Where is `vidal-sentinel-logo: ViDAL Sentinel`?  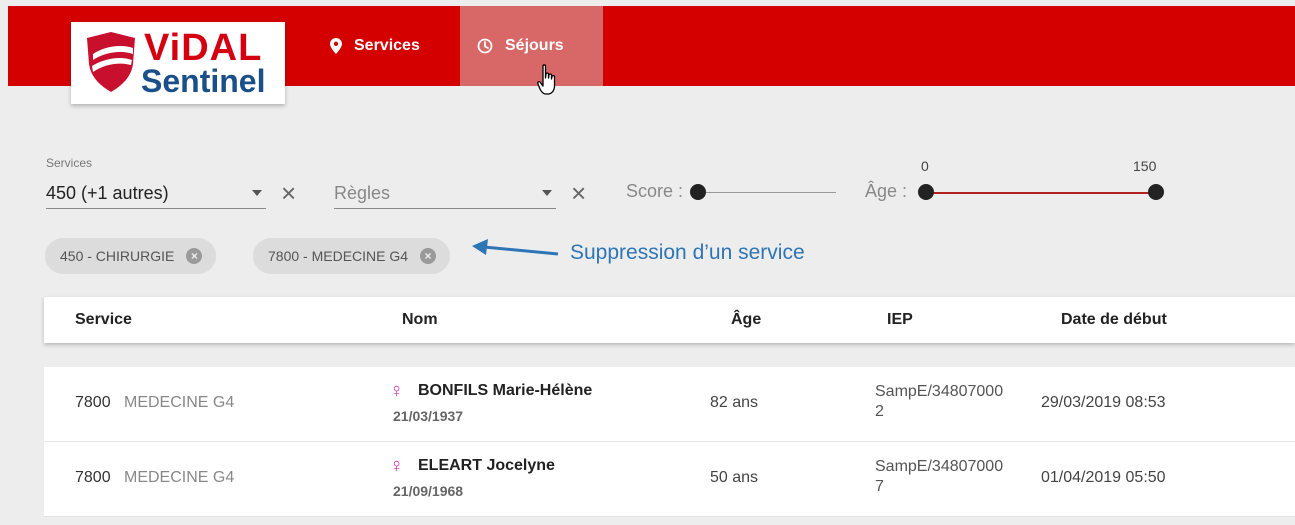
vidal-sentinel-logo: ViDAL Sentinel is located at coordinates (178, 63).